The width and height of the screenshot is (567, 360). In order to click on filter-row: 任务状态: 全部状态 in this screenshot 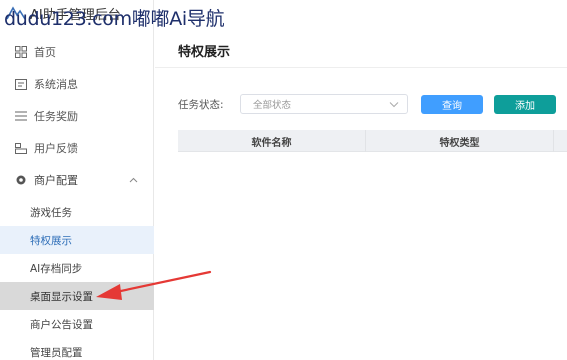, I will do `click(293, 104)`.